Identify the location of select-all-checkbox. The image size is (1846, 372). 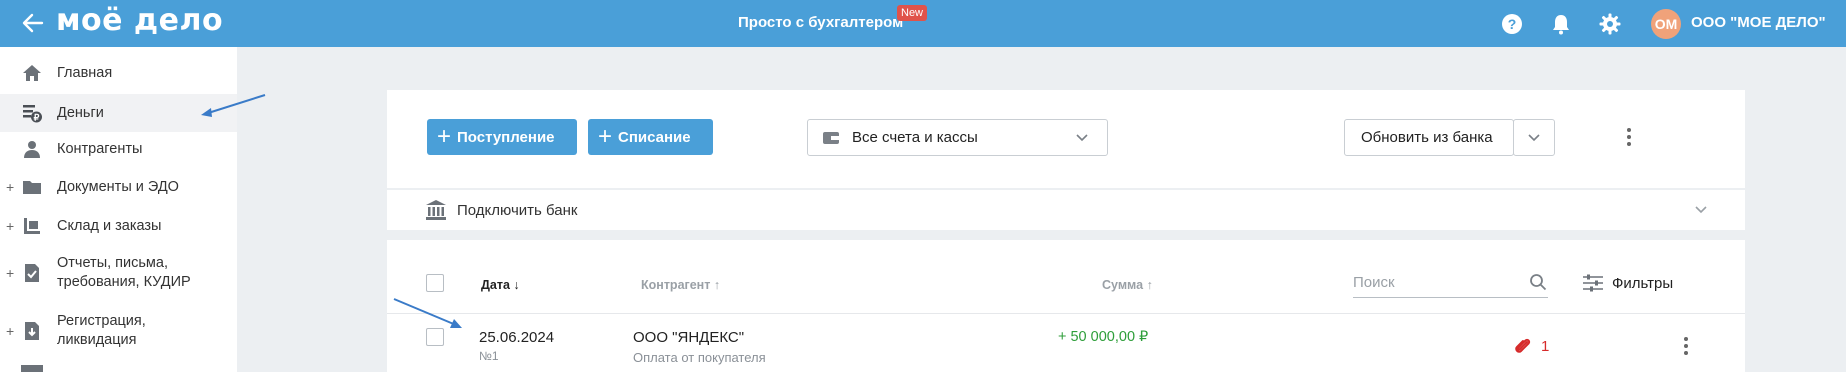
(435, 283).